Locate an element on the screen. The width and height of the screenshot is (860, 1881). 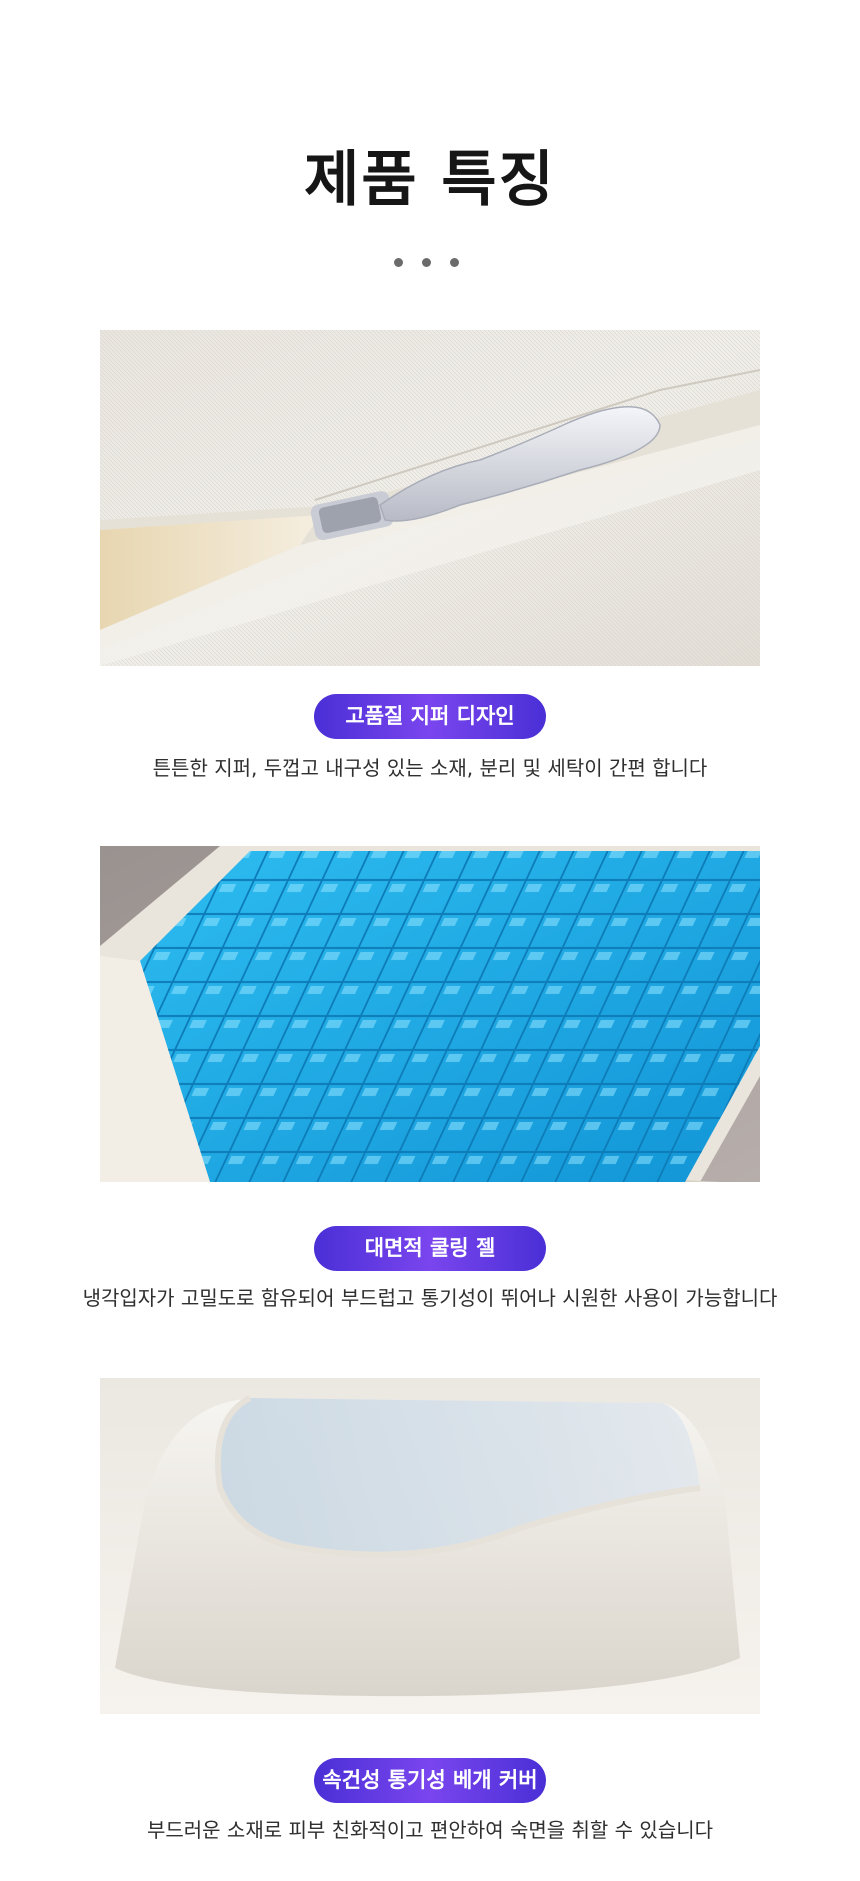
badge-label: 고품질 지퍼 디자인 is located at coordinates (430, 716).